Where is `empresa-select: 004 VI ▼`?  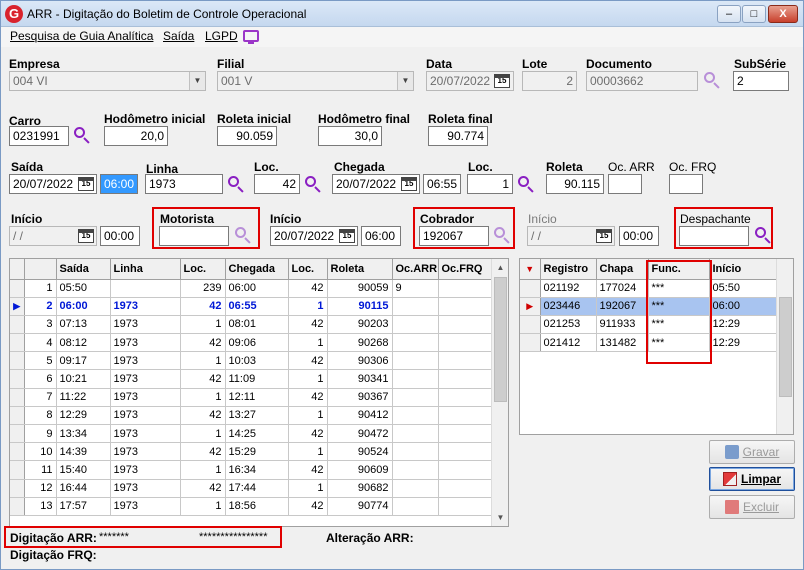
empresa-select: 004 VI ▼ is located at coordinates (107, 81).